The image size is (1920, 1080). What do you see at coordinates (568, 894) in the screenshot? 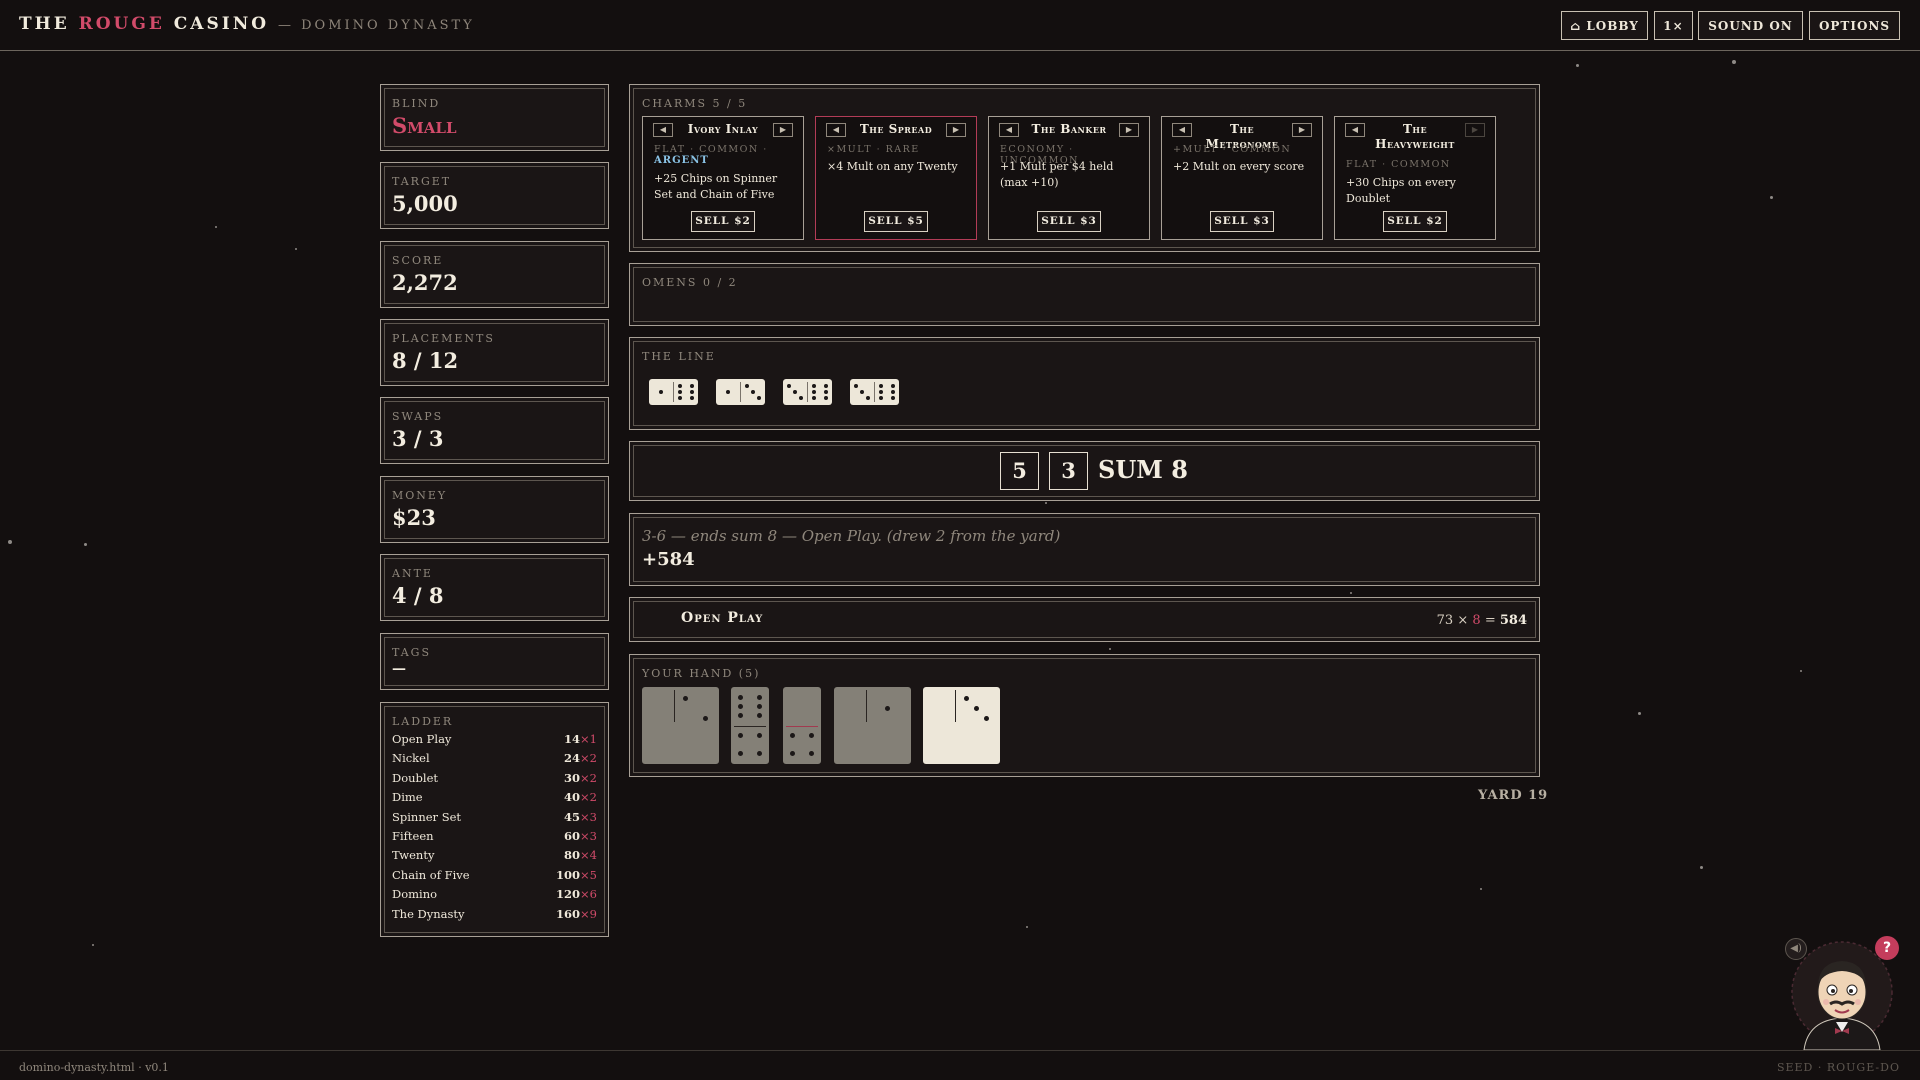
I see `ladder-chips: 120` at bounding box center [568, 894].